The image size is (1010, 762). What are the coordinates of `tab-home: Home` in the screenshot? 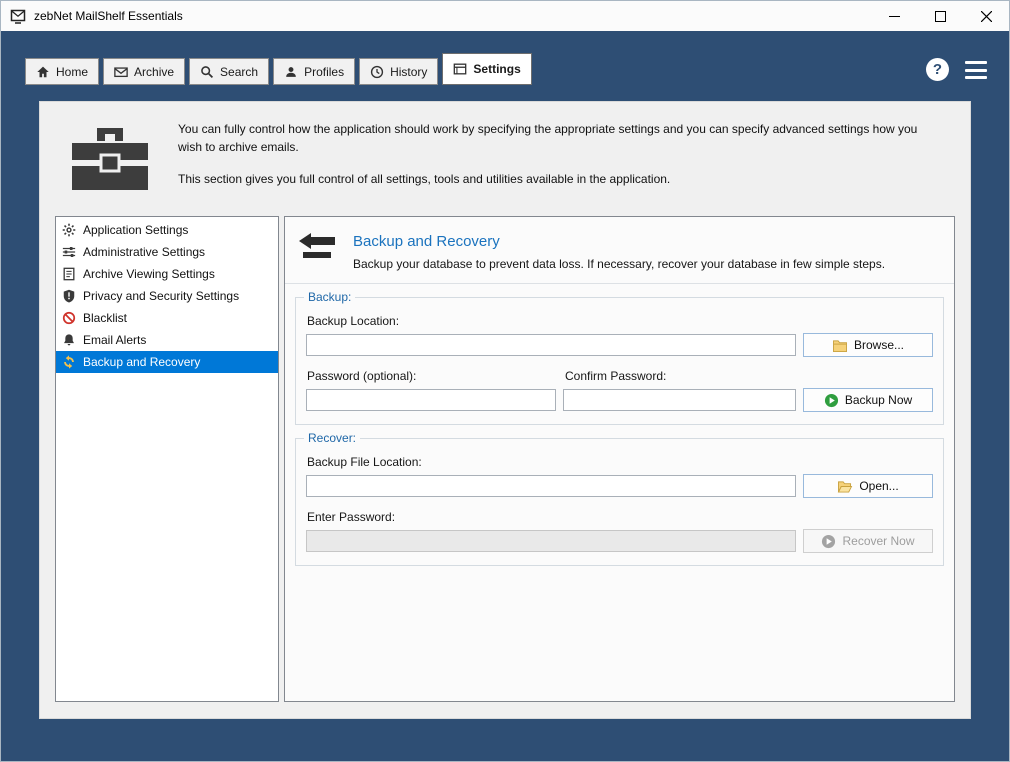 It's located at (62, 71).